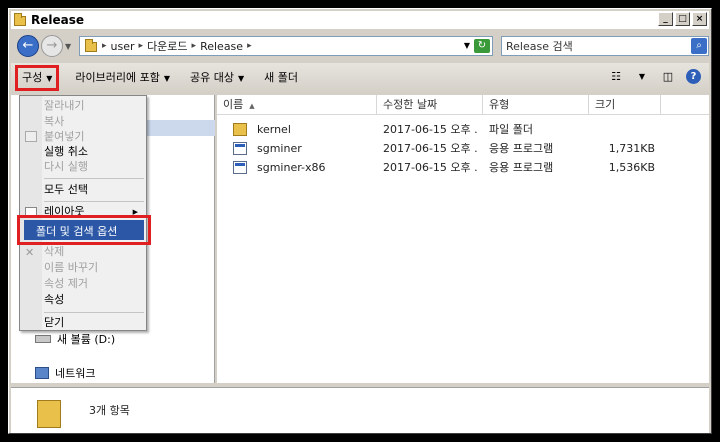 The width and height of the screenshot is (720, 442). I want to click on nav-item-network: 네트워크, so click(65, 373).